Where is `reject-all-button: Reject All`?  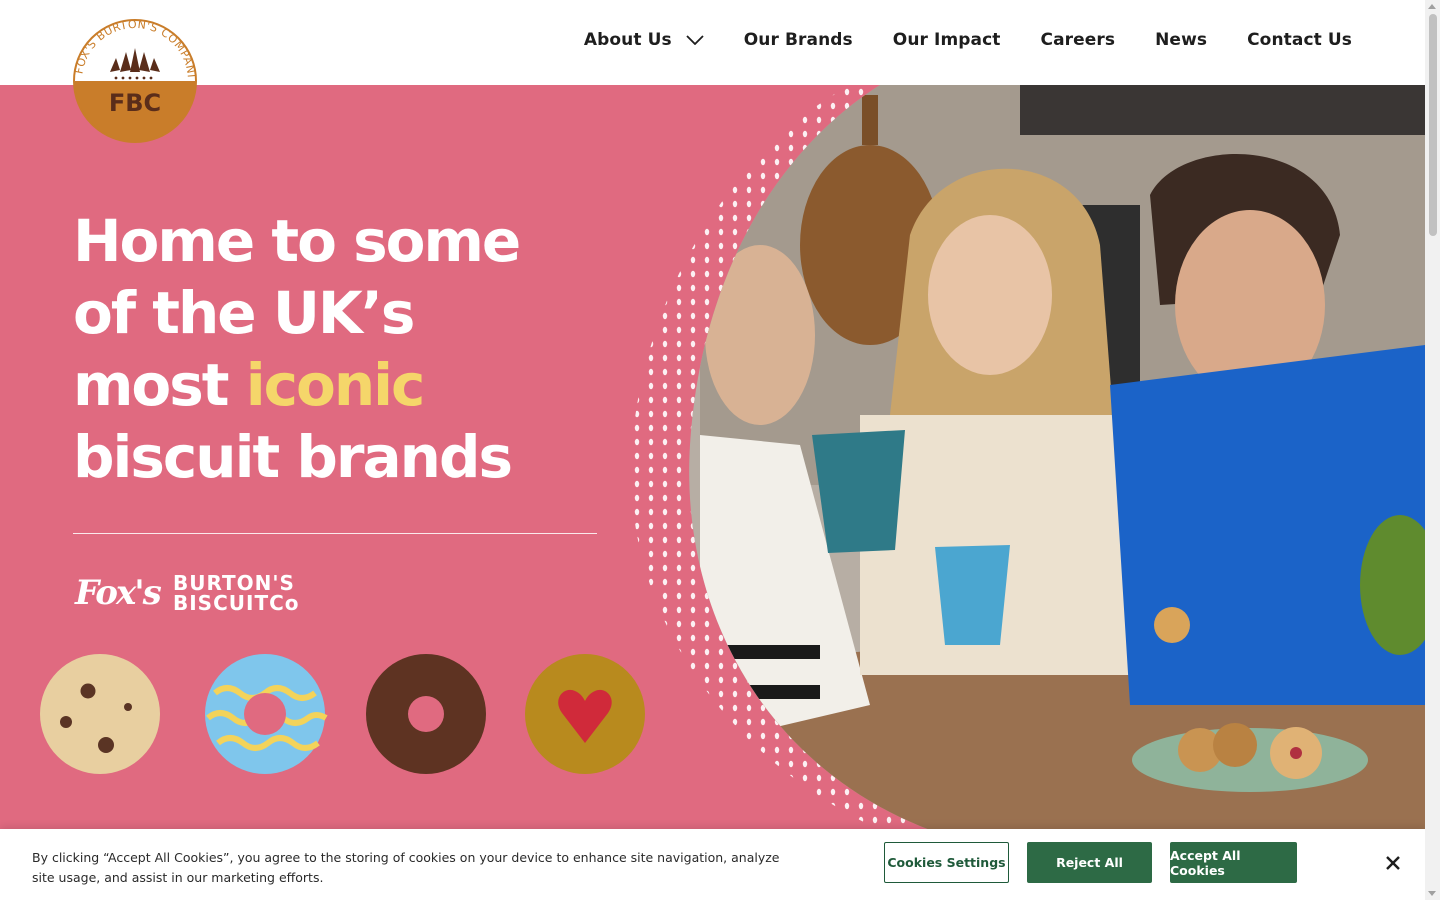
reject-all-button: Reject All is located at coordinates (1089, 862).